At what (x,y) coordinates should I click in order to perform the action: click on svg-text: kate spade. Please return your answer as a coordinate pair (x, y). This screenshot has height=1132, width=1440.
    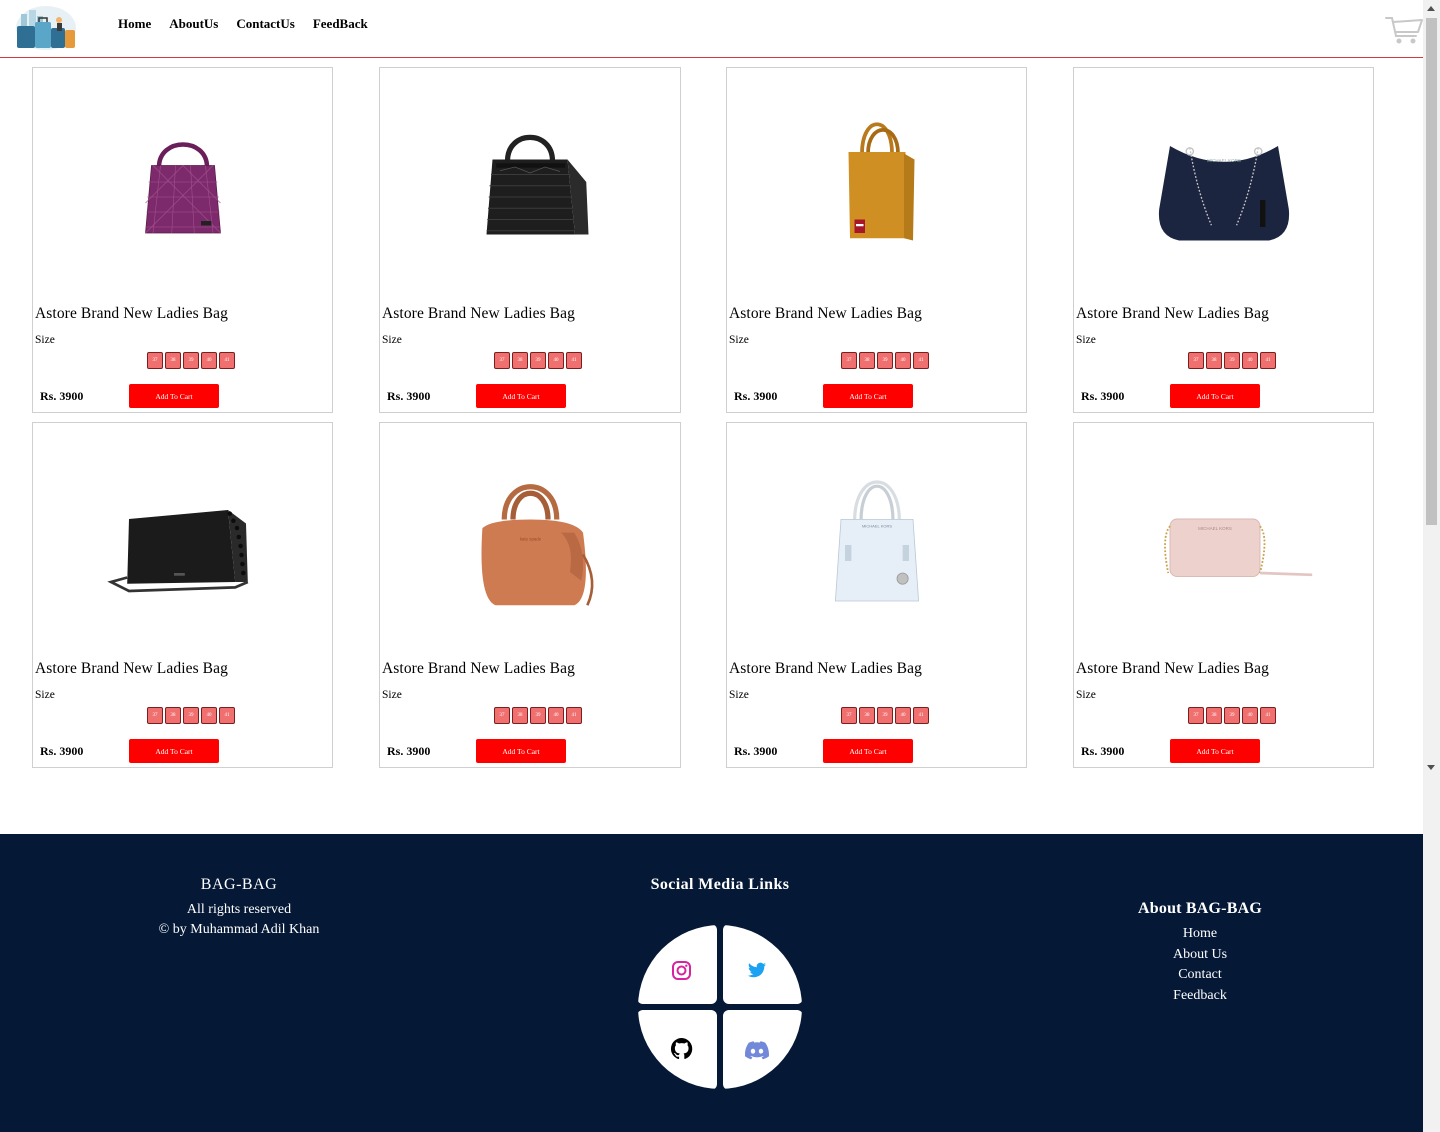
    Looking at the image, I should click on (530, 538).